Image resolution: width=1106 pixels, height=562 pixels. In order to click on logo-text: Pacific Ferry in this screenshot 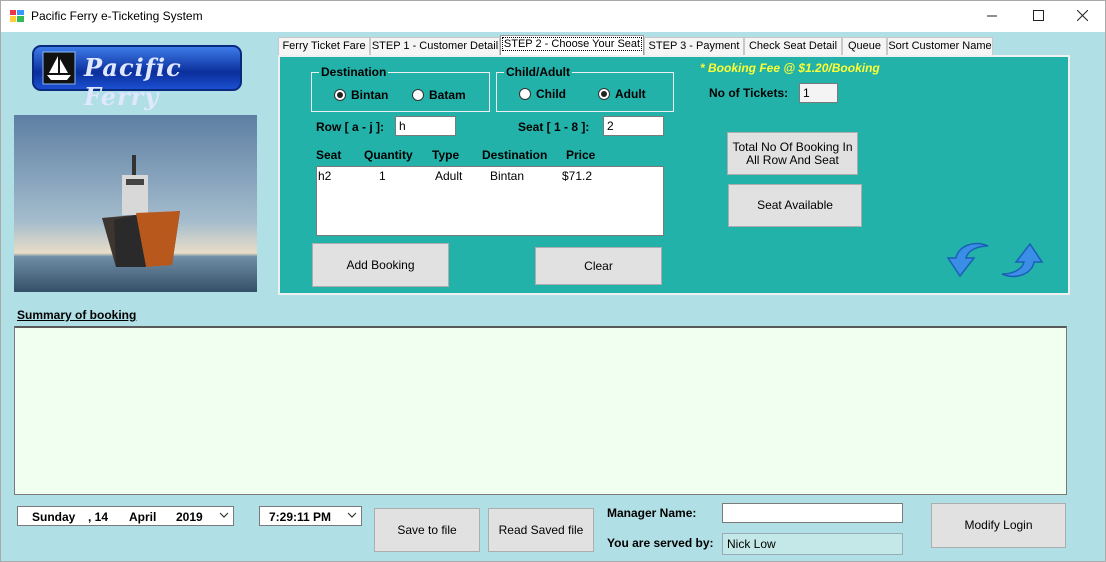, I will do `click(133, 82)`.